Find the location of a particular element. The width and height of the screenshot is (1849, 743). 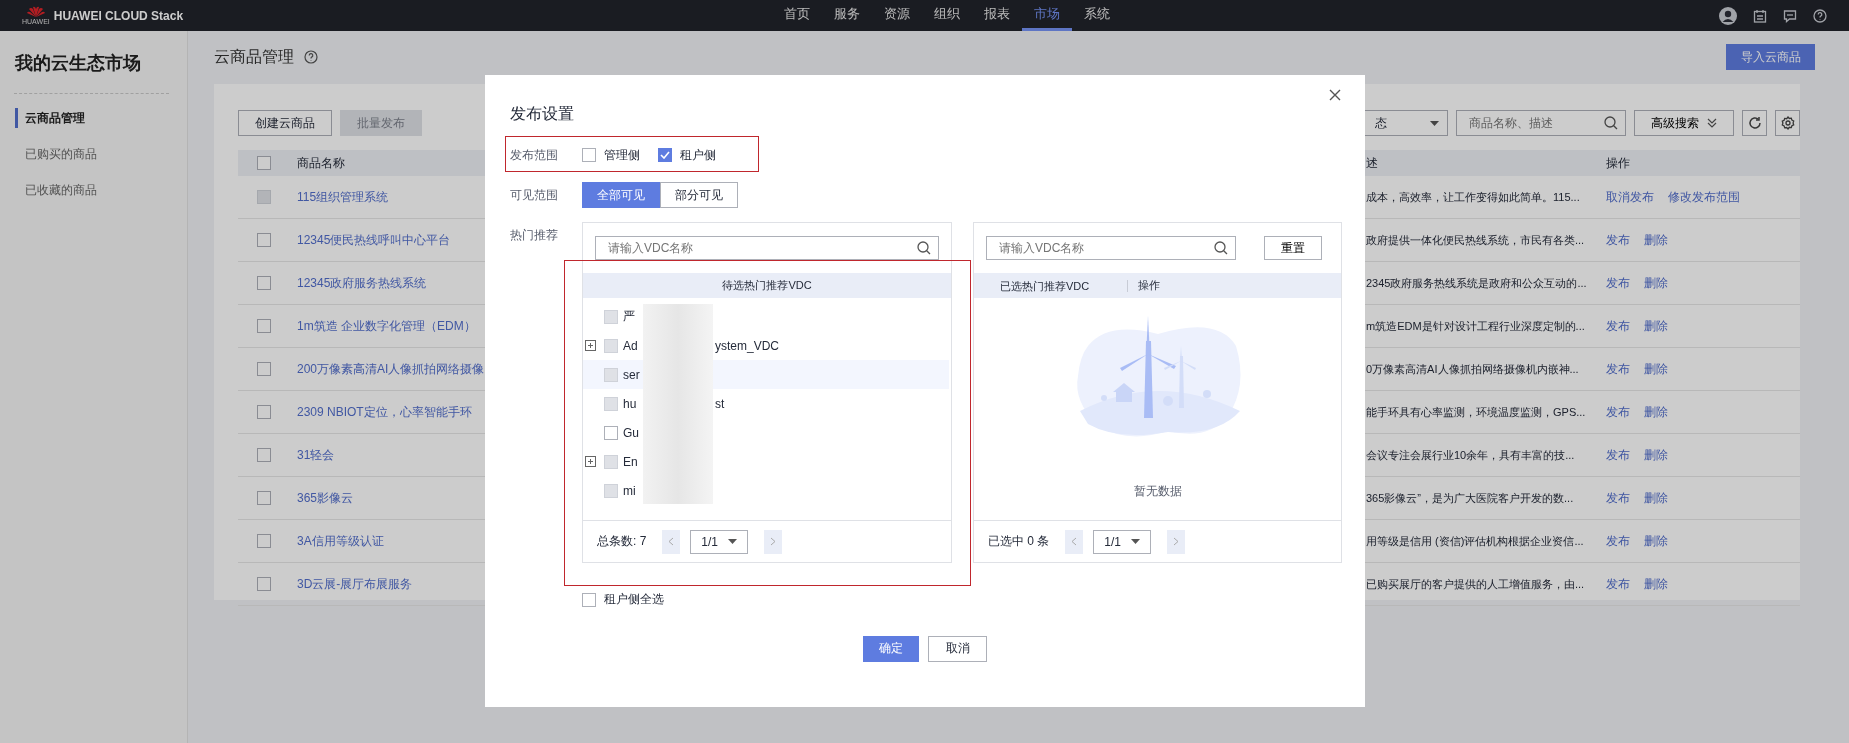

vdc-name: mi is located at coordinates (630, 490).